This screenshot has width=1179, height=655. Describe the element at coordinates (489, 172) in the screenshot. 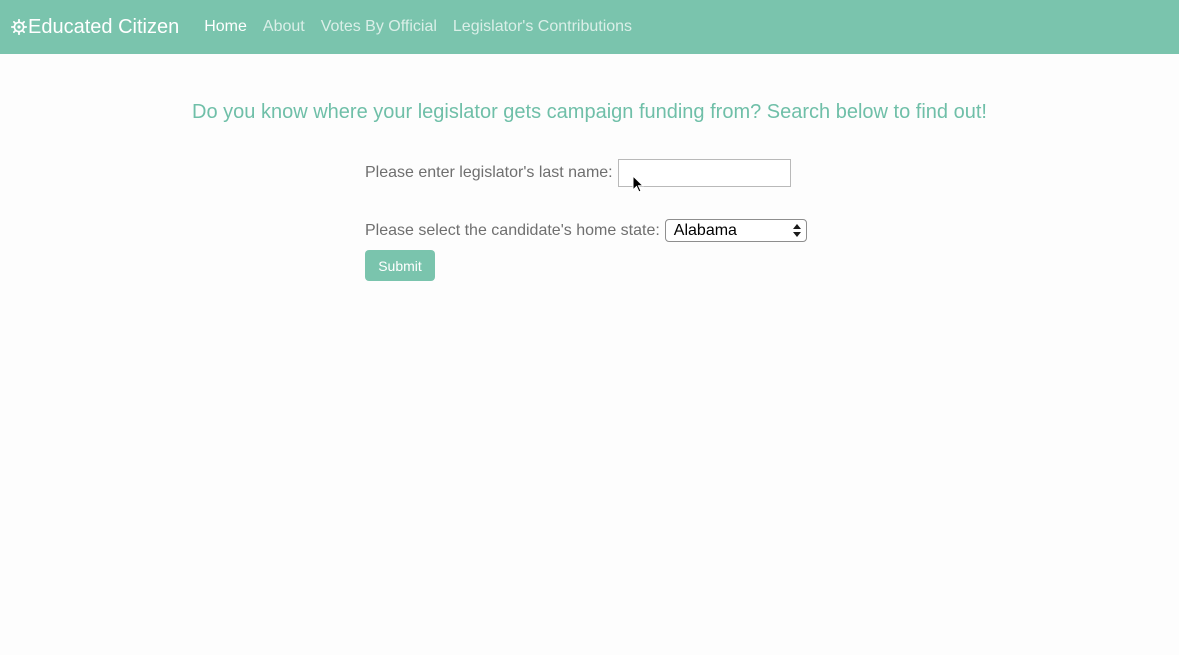

I see `last-name-label: Please enter legislator's last name:` at that location.